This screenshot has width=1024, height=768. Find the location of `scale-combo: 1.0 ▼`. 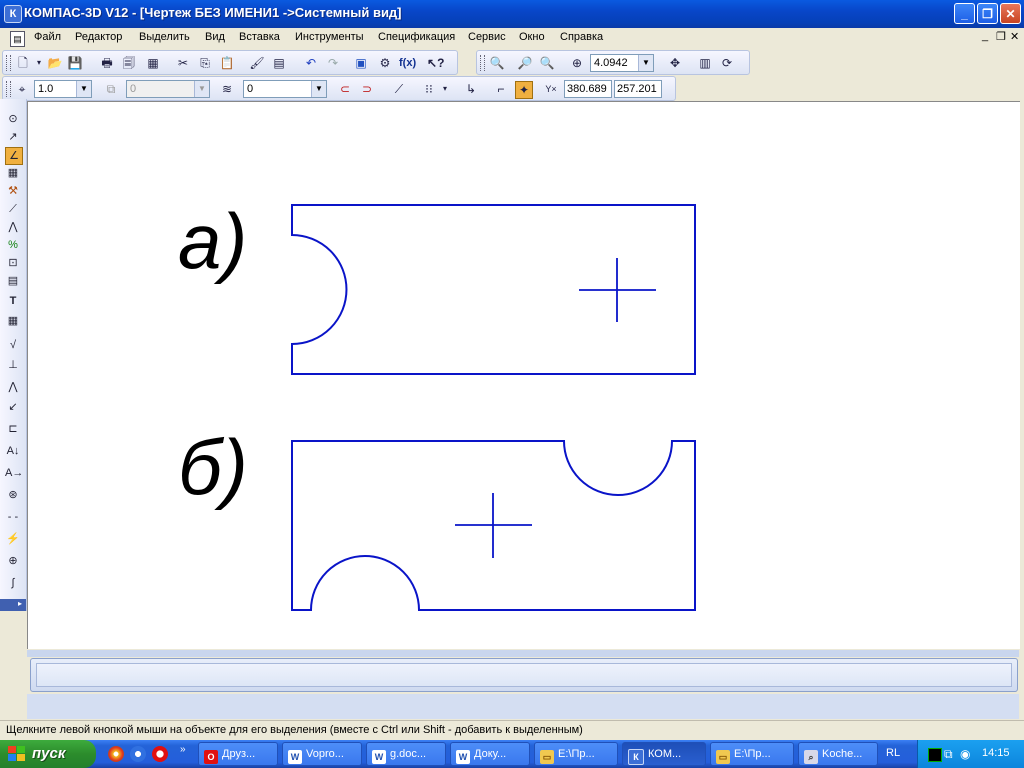

scale-combo: 1.0 ▼ is located at coordinates (63, 89).